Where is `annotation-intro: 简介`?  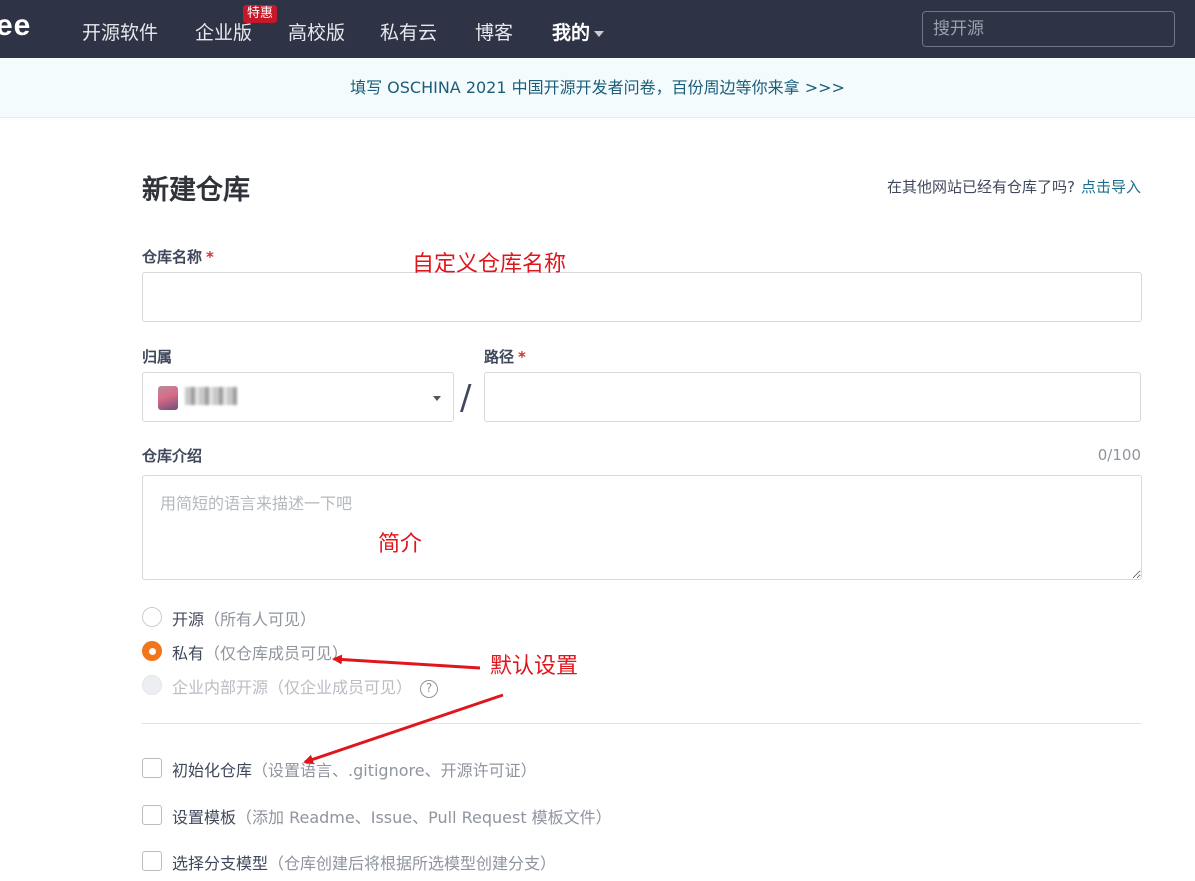
annotation-intro: 简介 is located at coordinates (400, 544).